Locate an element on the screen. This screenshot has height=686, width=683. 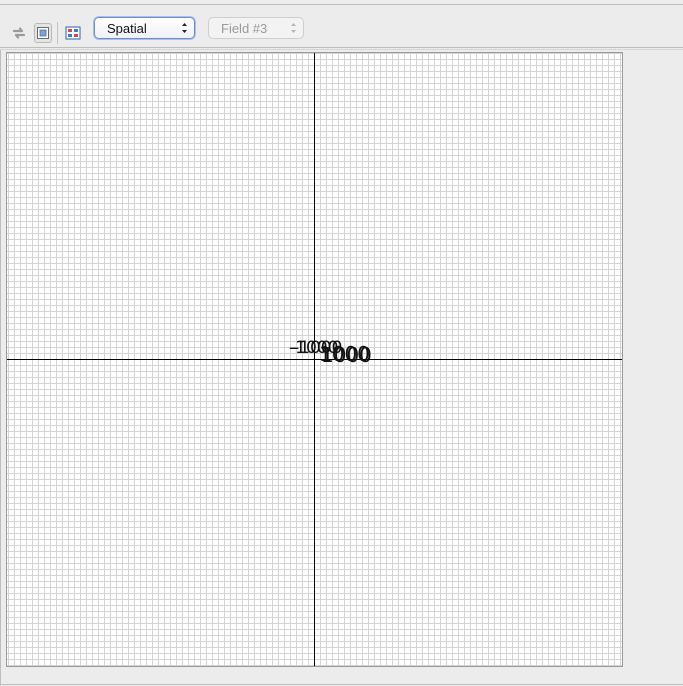
display-button is located at coordinates (43, 33).